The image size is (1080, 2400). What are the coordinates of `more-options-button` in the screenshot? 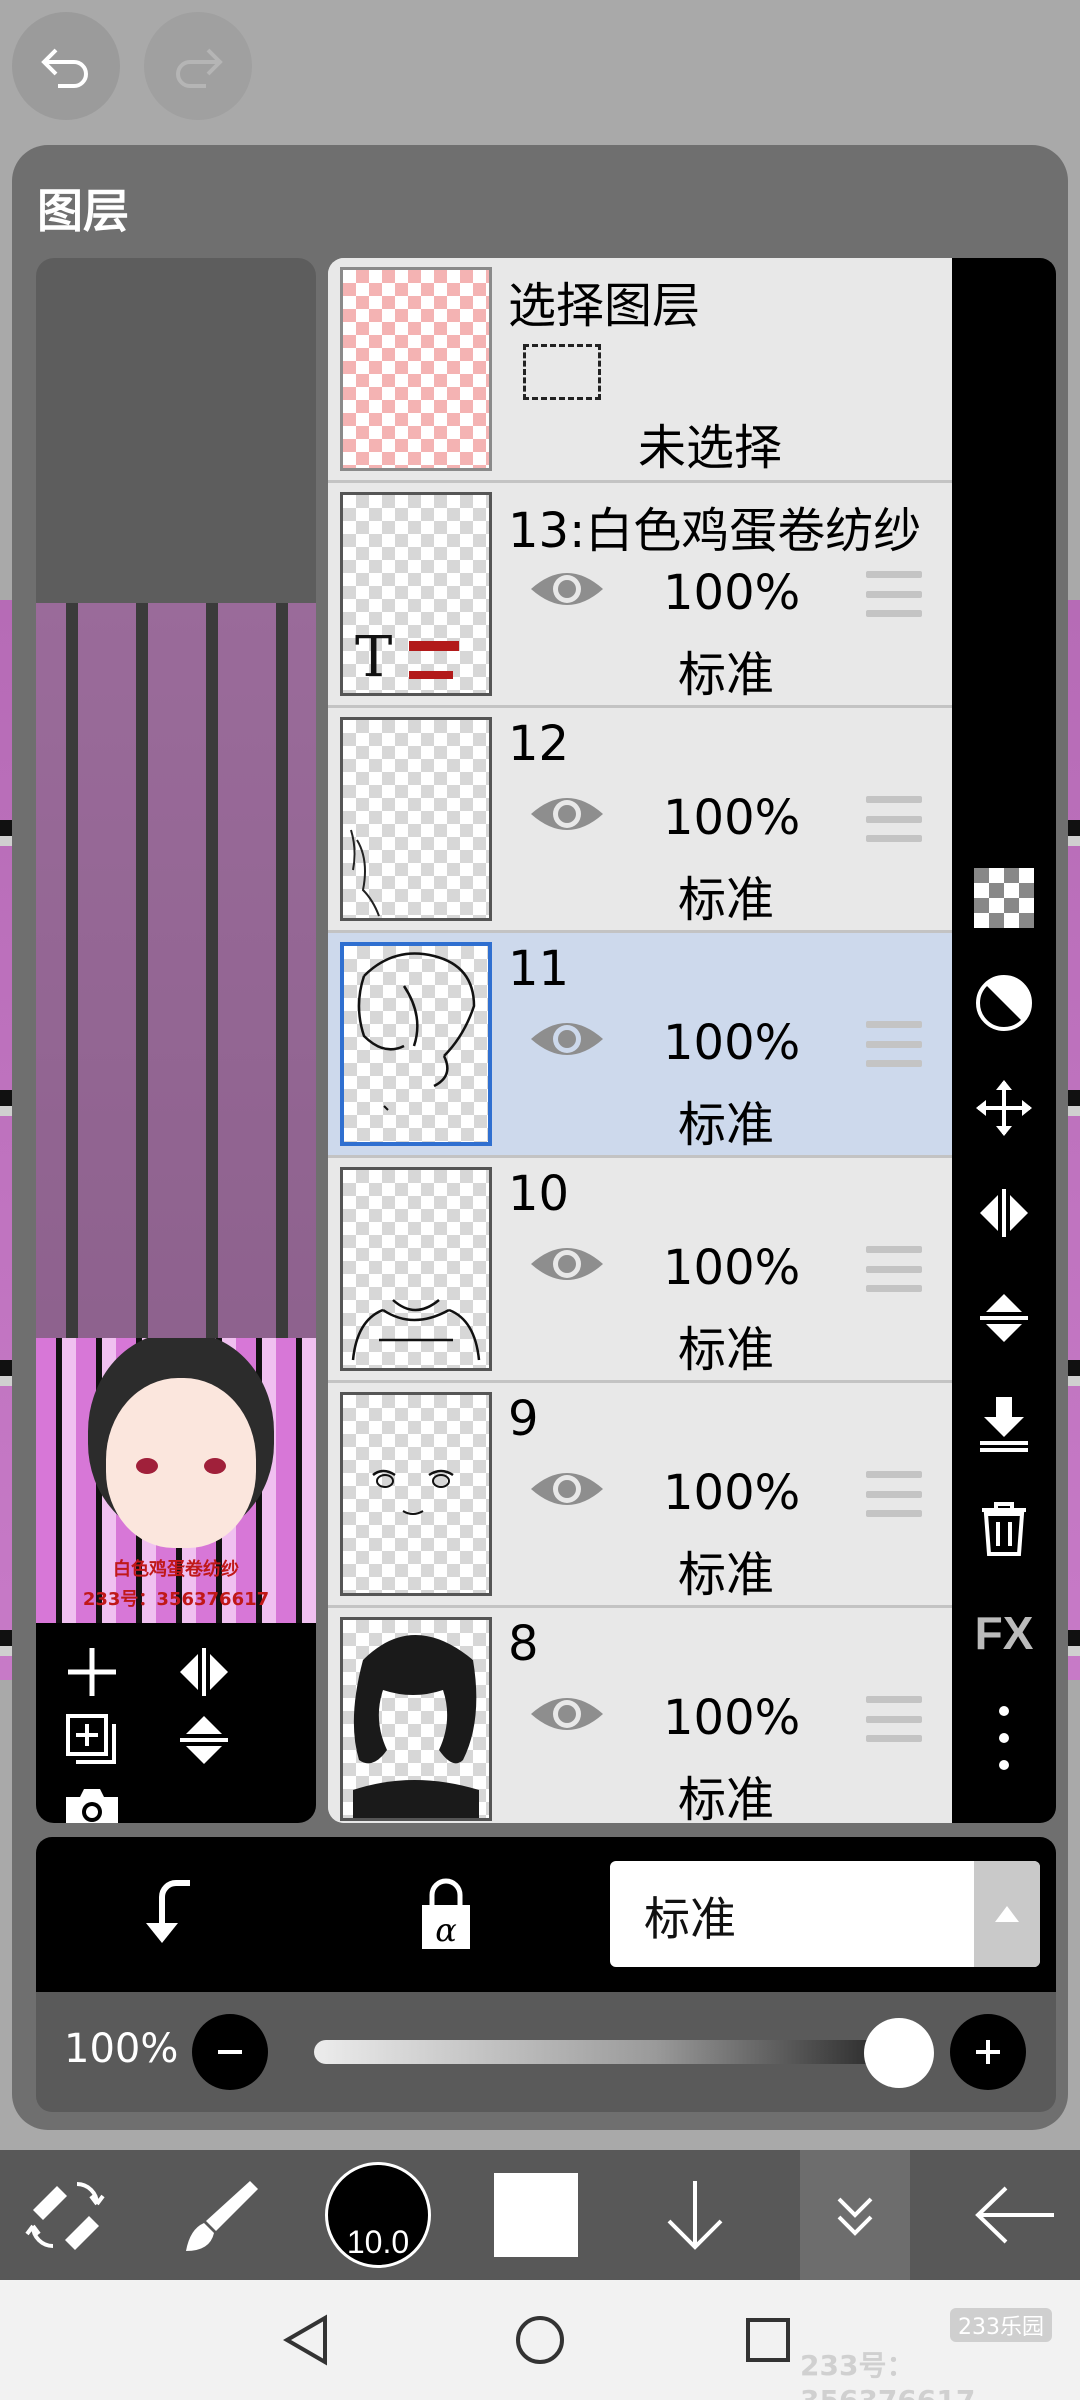 It's located at (1004, 1738).